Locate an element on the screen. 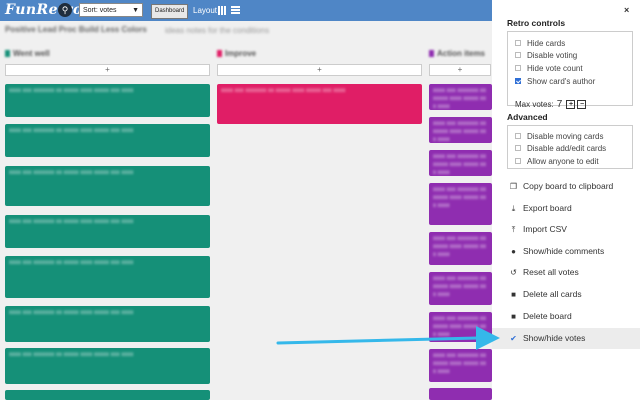  search-icon: ⚲ is located at coordinates (65, 10).